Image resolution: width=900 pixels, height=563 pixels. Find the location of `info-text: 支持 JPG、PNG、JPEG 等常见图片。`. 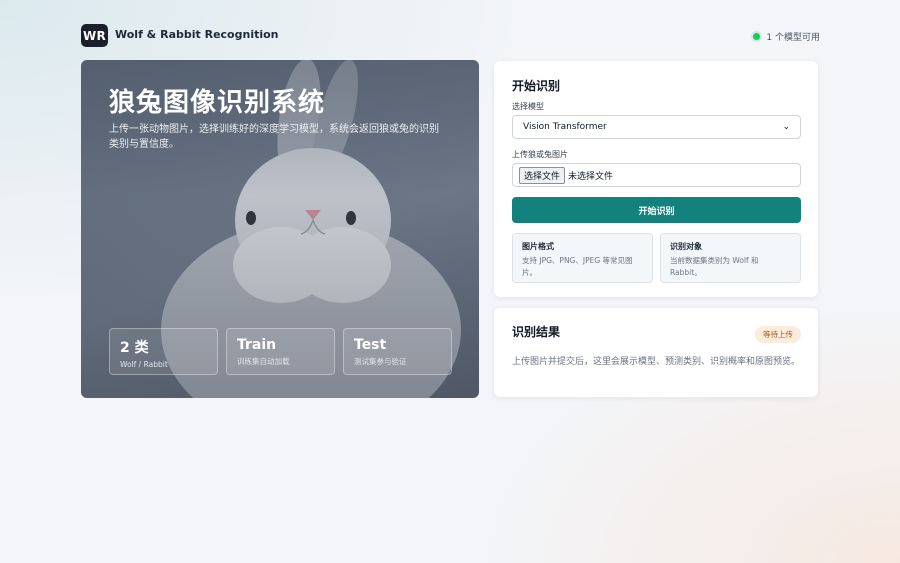

info-text: 支持 JPG、PNG、JPEG 等常见图片。 is located at coordinates (577, 266).